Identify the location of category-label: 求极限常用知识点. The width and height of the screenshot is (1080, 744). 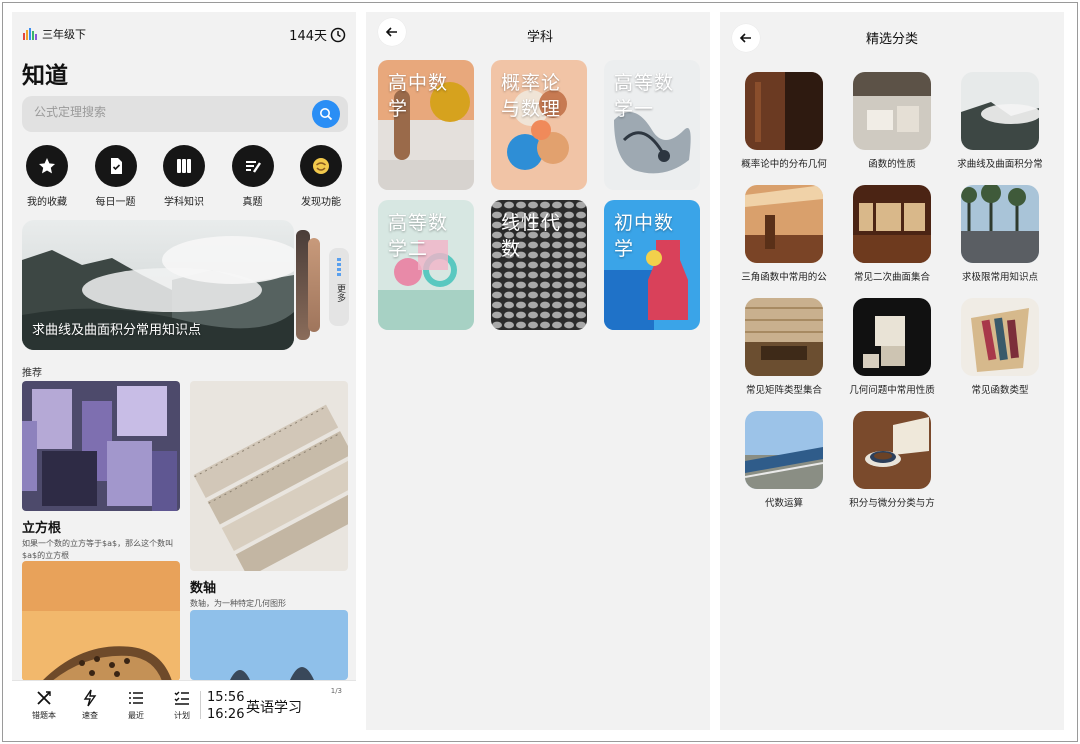
(999, 277).